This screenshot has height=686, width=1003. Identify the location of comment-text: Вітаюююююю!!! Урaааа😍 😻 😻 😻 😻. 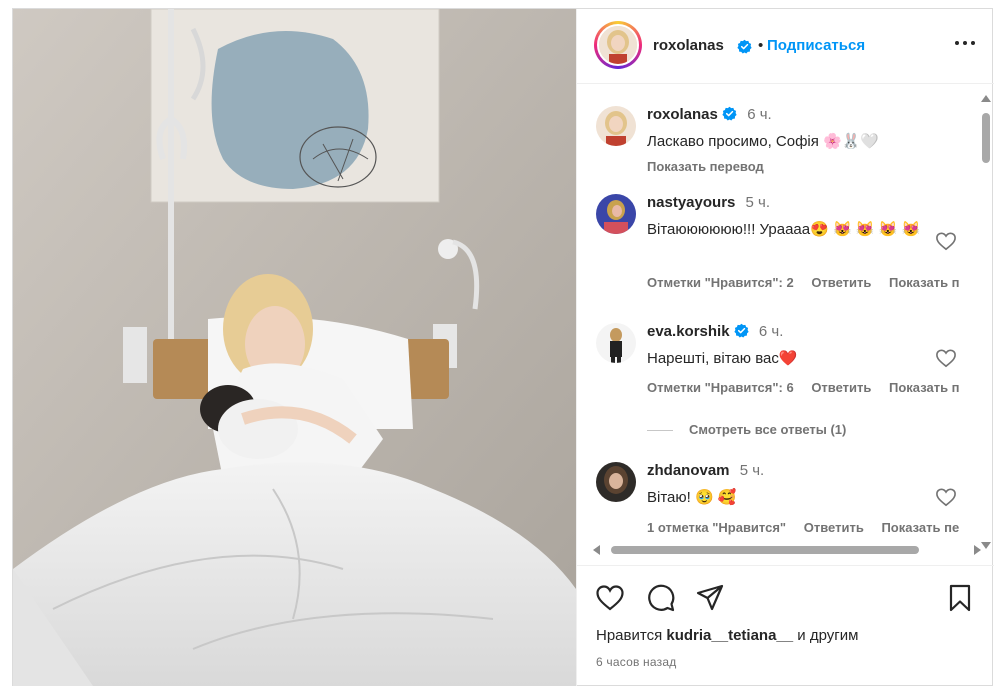
(784, 229).